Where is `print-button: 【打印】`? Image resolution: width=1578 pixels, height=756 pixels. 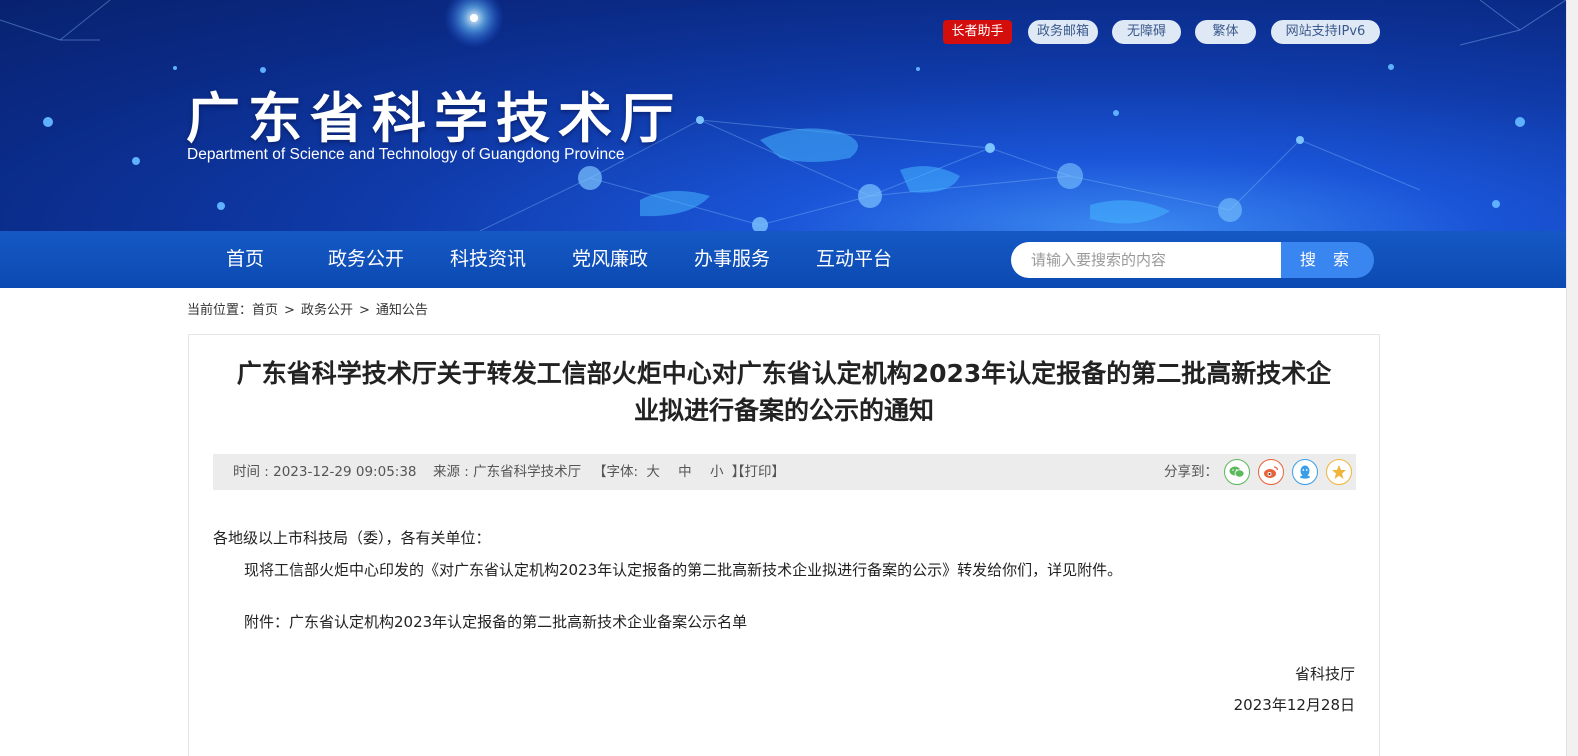
print-button: 【打印】 is located at coordinates (758, 472).